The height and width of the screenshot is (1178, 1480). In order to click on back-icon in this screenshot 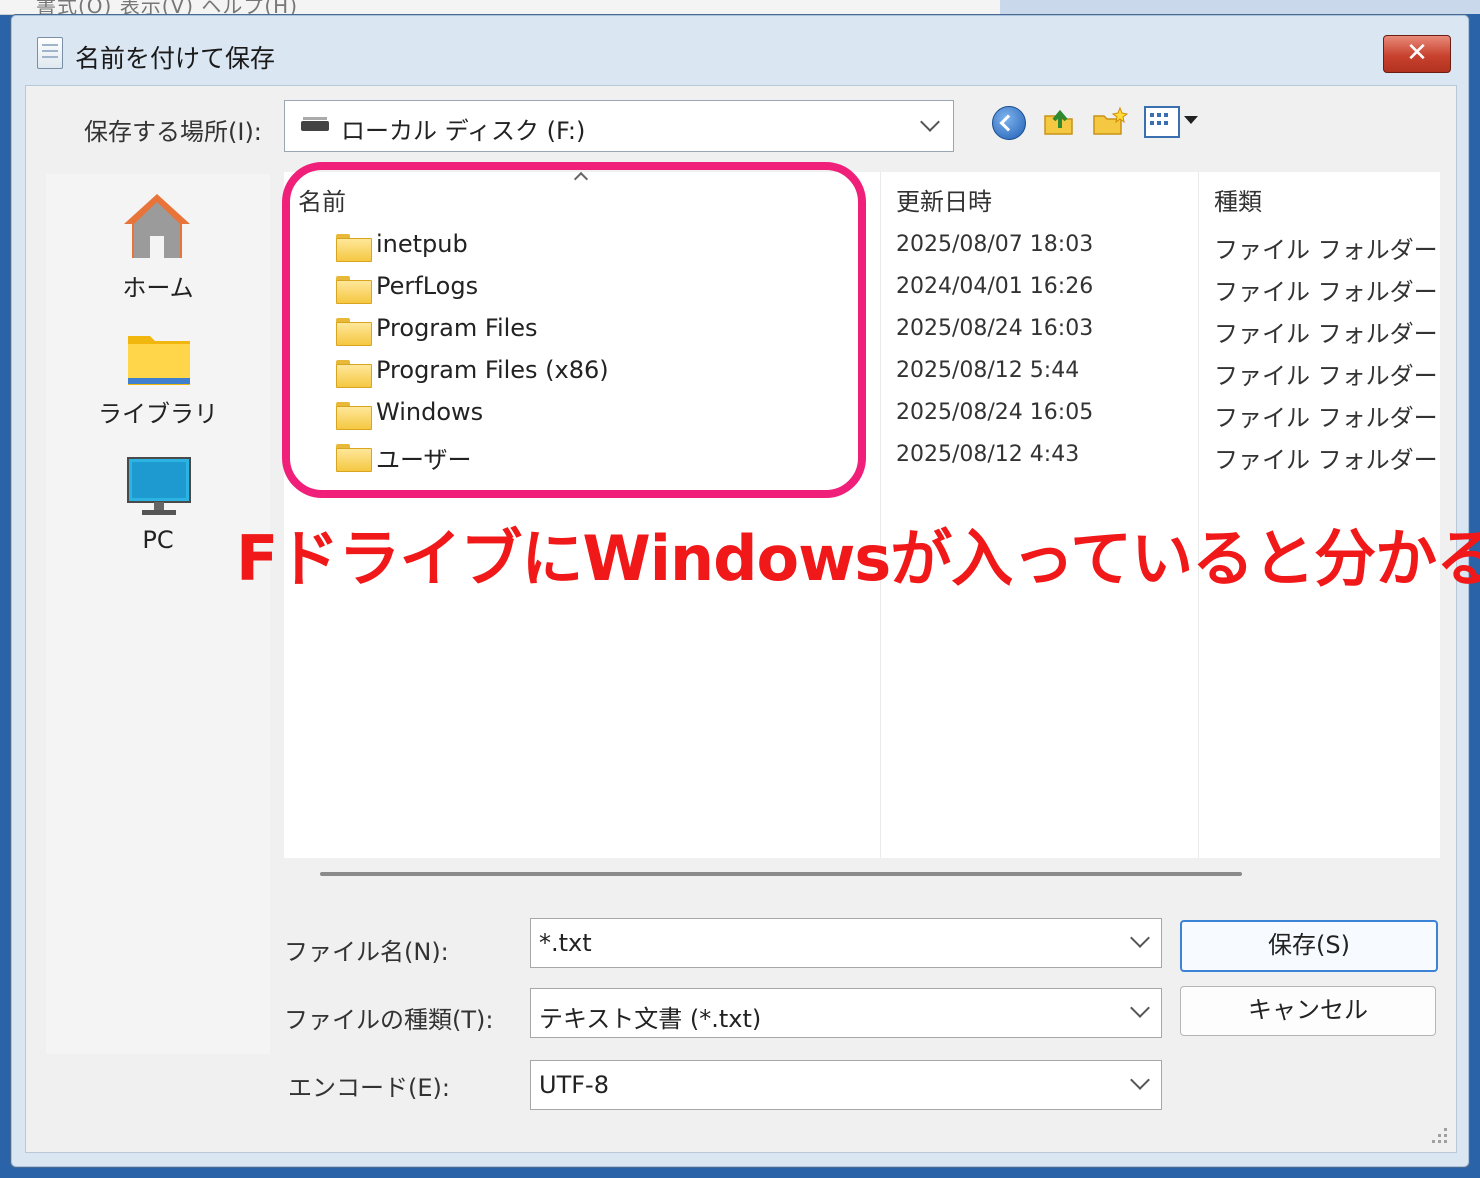, I will do `click(1009, 123)`.